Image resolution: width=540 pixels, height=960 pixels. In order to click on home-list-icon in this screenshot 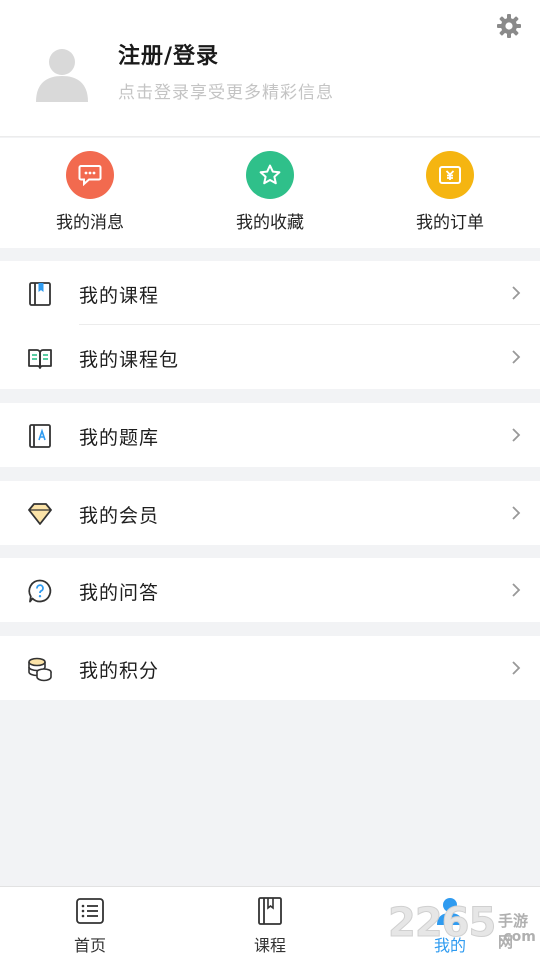, I will do `click(90, 911)`.